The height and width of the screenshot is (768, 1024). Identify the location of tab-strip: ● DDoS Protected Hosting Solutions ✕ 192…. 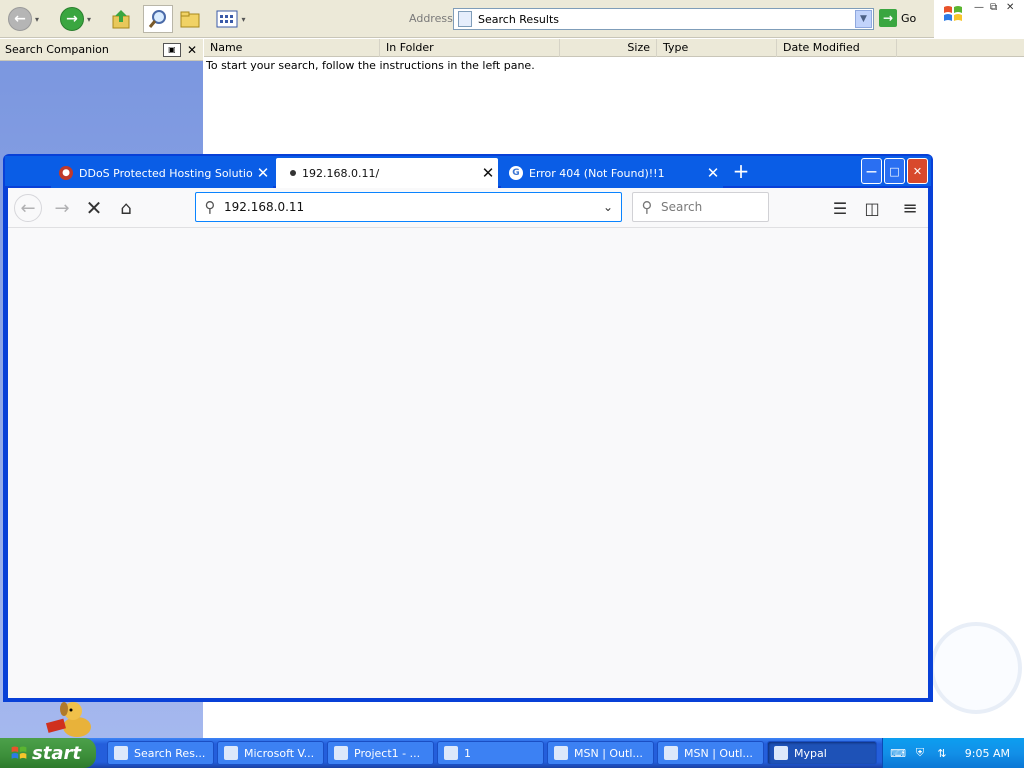
(468, 172).